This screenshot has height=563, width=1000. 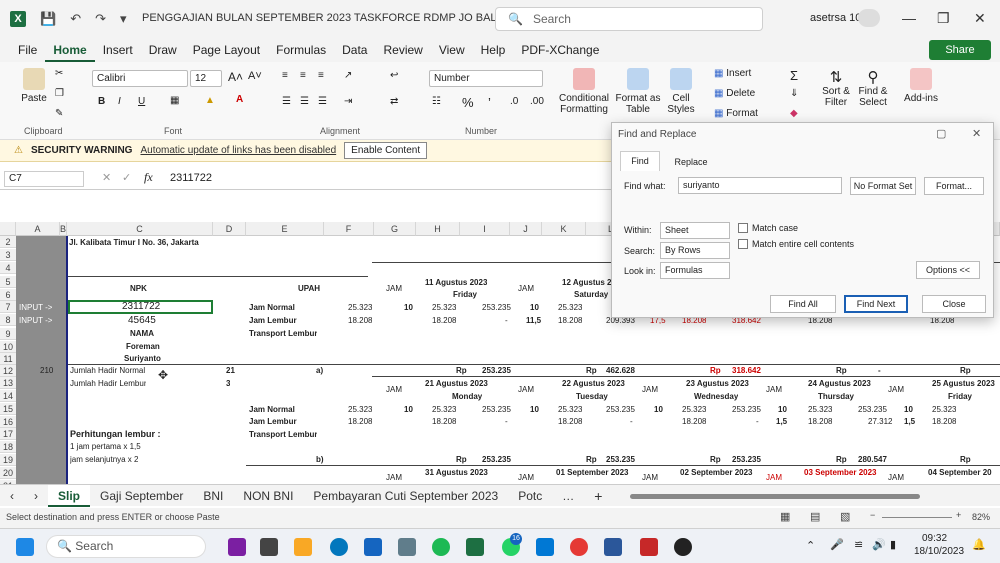 What do you see at coordinates (304, 101) in the screenshot?
I see `align-center-icon: ☰` at bounding box center [304, 101].